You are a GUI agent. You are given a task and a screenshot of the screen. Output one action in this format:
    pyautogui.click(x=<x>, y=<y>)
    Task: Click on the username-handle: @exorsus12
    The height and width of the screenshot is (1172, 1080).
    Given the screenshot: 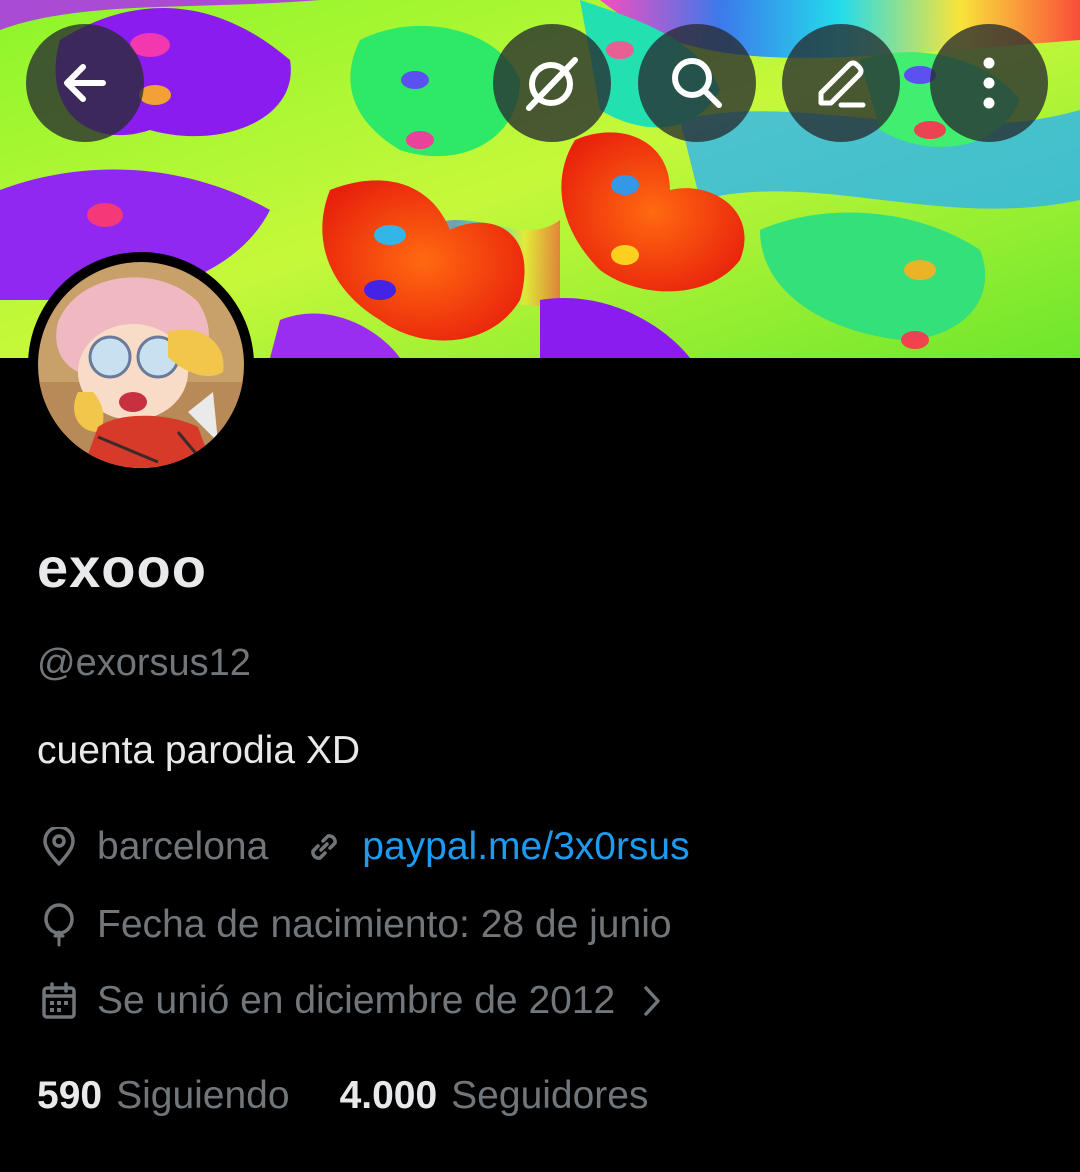 What is the action you would take?
    pyautogui.click(x=144, y=663)
    